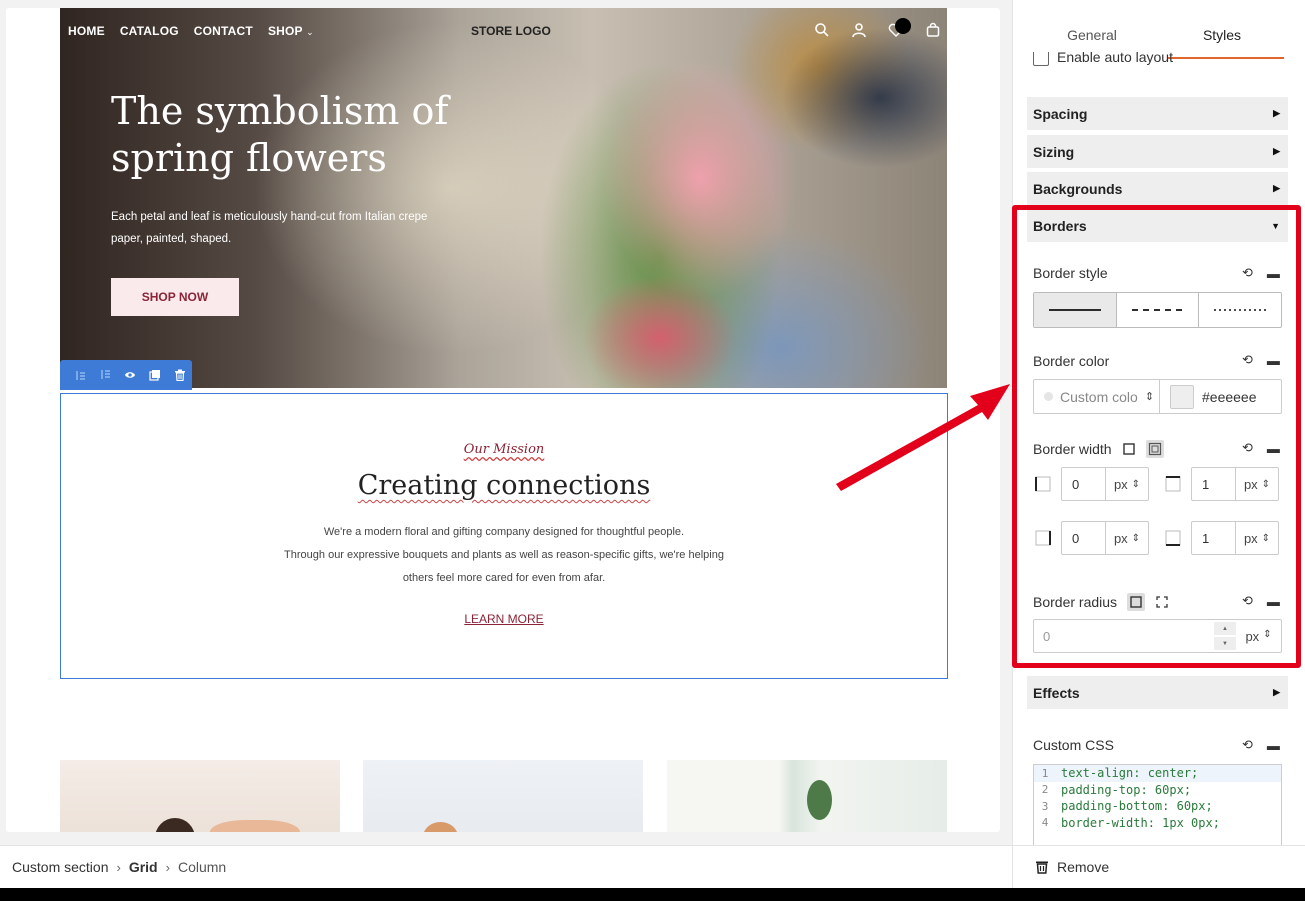  What do you see at coordinates (223, 31) in the screenshot?
I see `nav-contact: CONTACT` at bounding box center [223, 31].